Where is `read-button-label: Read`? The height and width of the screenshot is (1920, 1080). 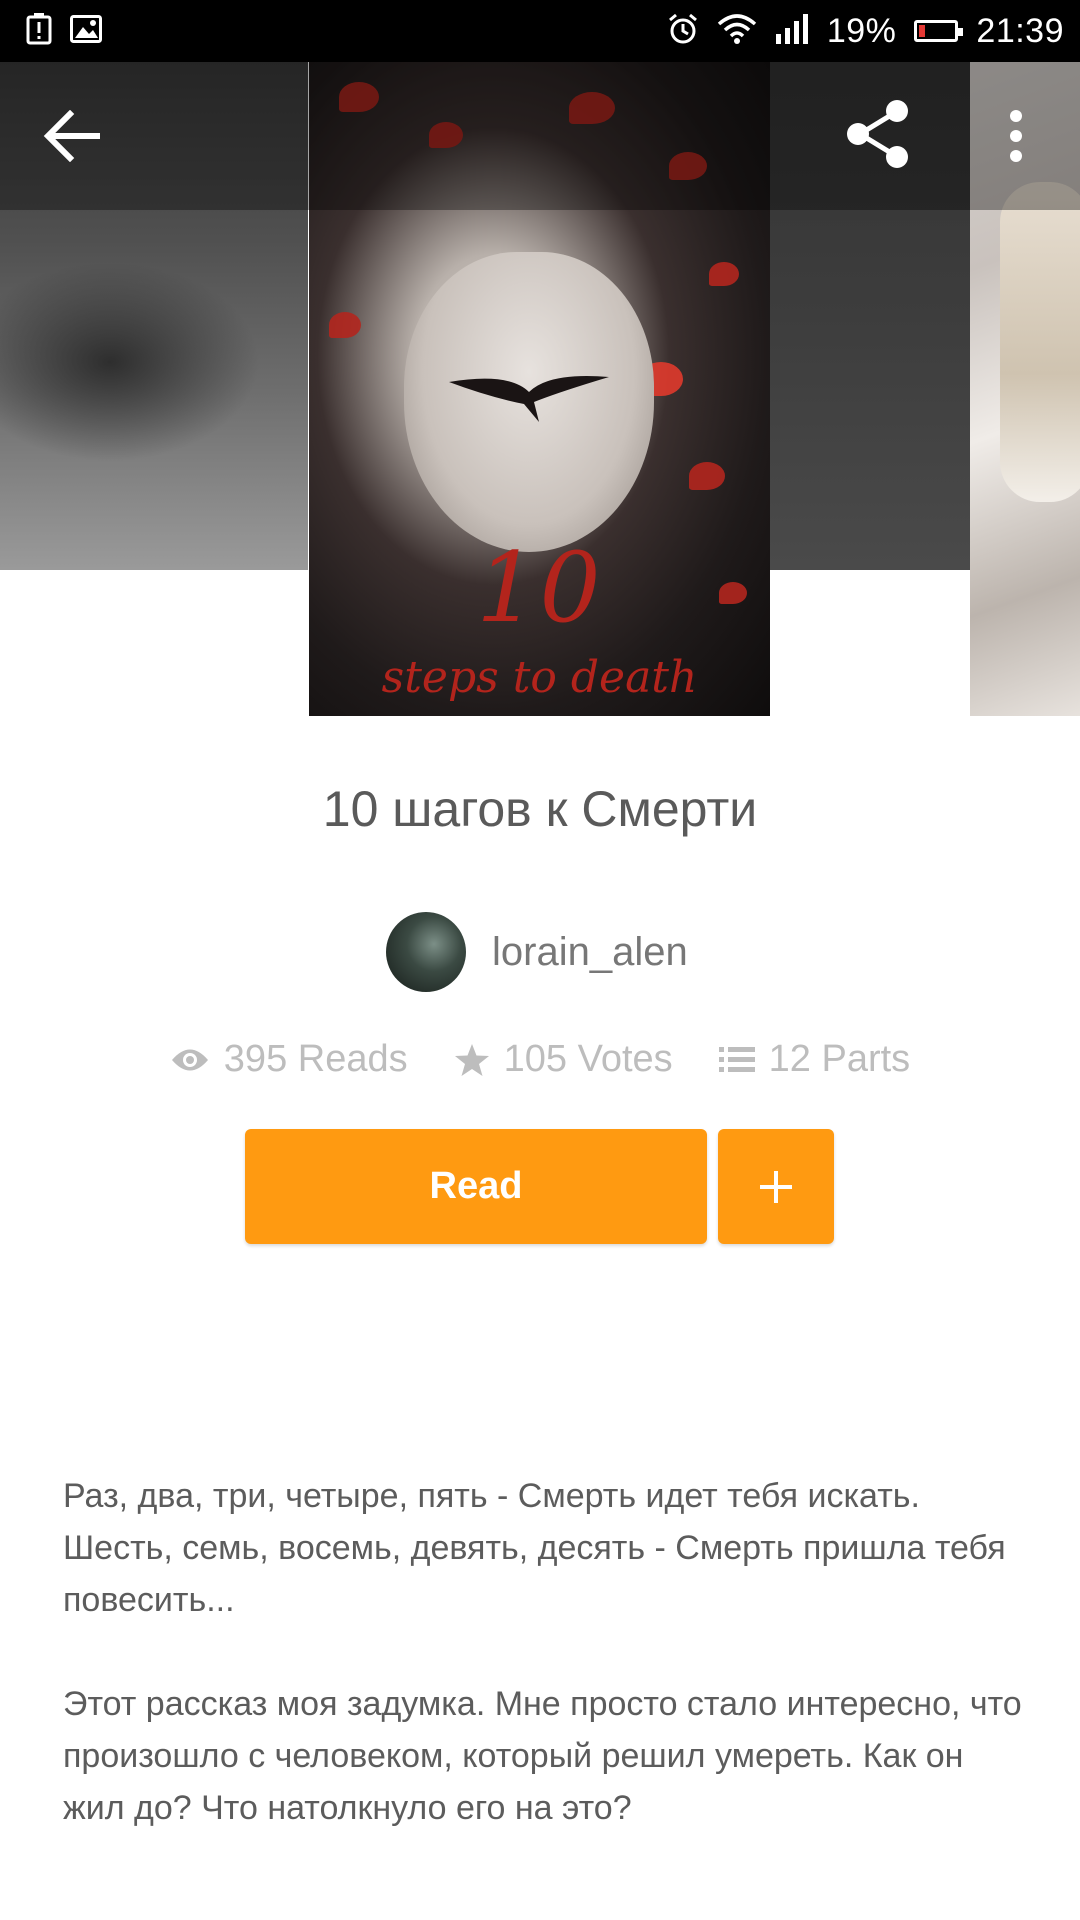
read-button-label: Read is located at coordinates (476, 1186).